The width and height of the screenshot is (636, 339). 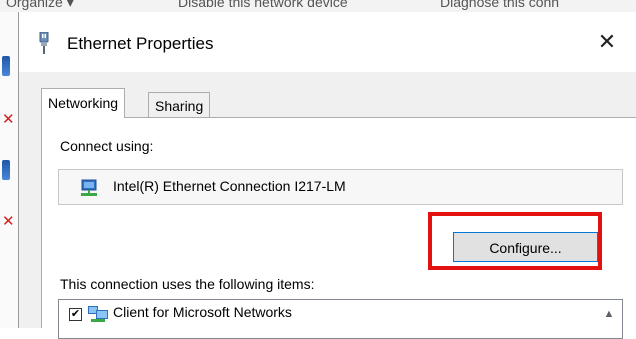 I want to click on diagnose-connection-button: Diagnose this conn, so click(x=499, y=5).